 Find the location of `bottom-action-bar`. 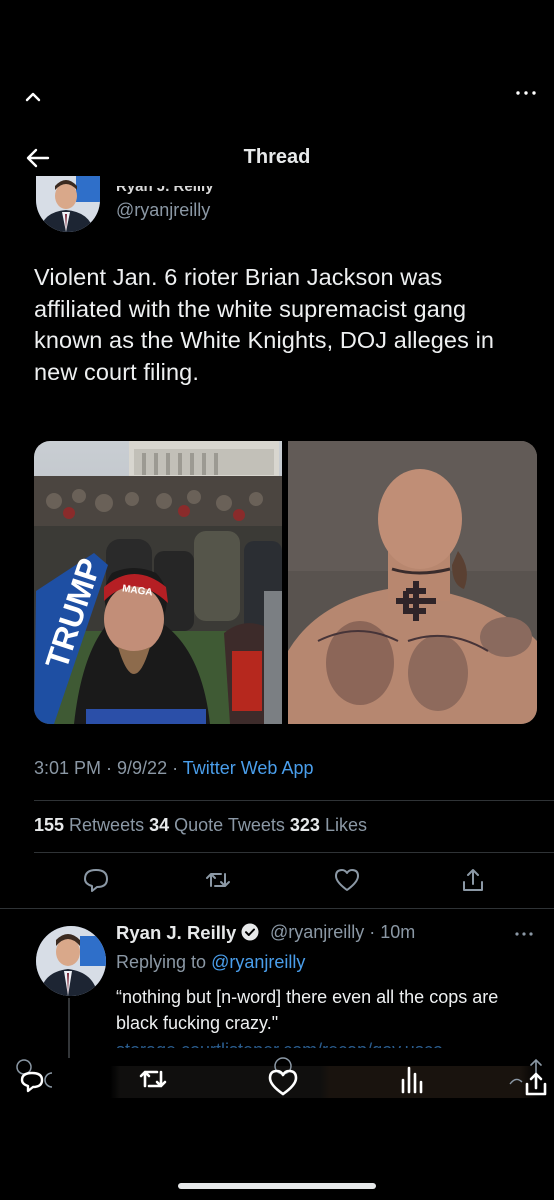

bottom-action-bar is located at coordinates (277, 1080).